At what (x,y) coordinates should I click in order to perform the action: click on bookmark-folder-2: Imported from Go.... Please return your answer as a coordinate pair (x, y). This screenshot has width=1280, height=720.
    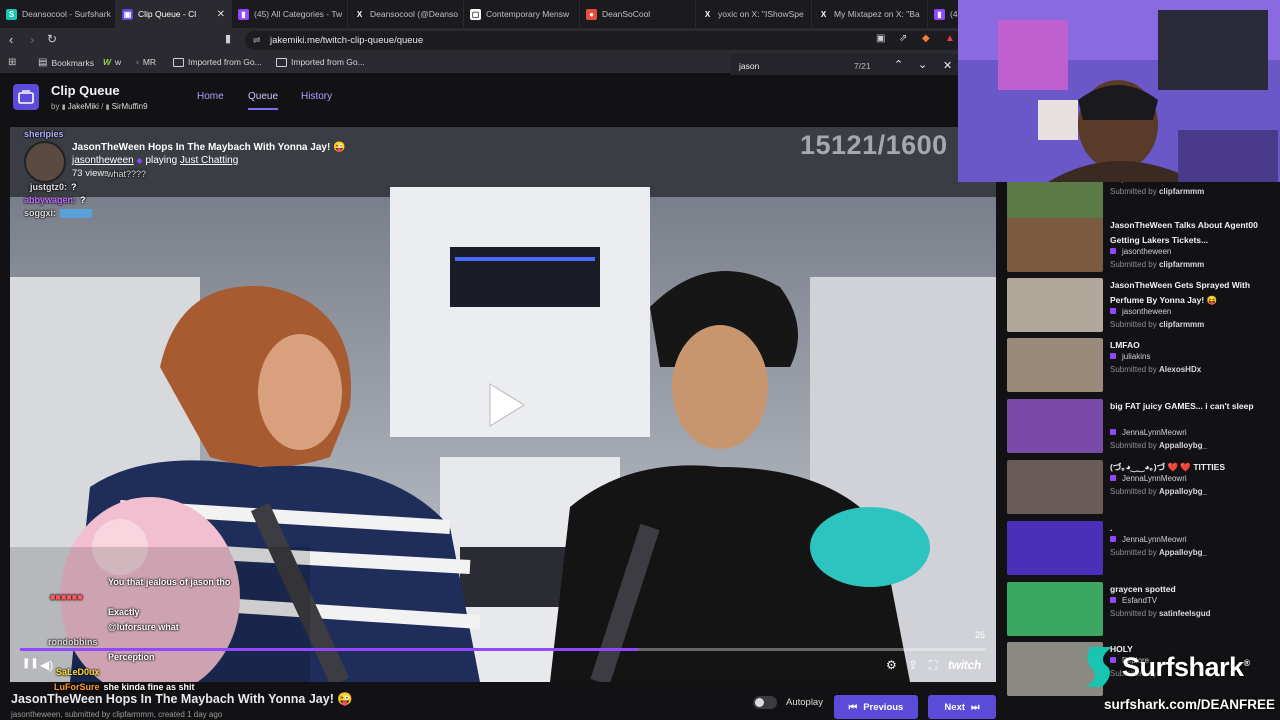
    Looking at the image, I should click on (320, 62).